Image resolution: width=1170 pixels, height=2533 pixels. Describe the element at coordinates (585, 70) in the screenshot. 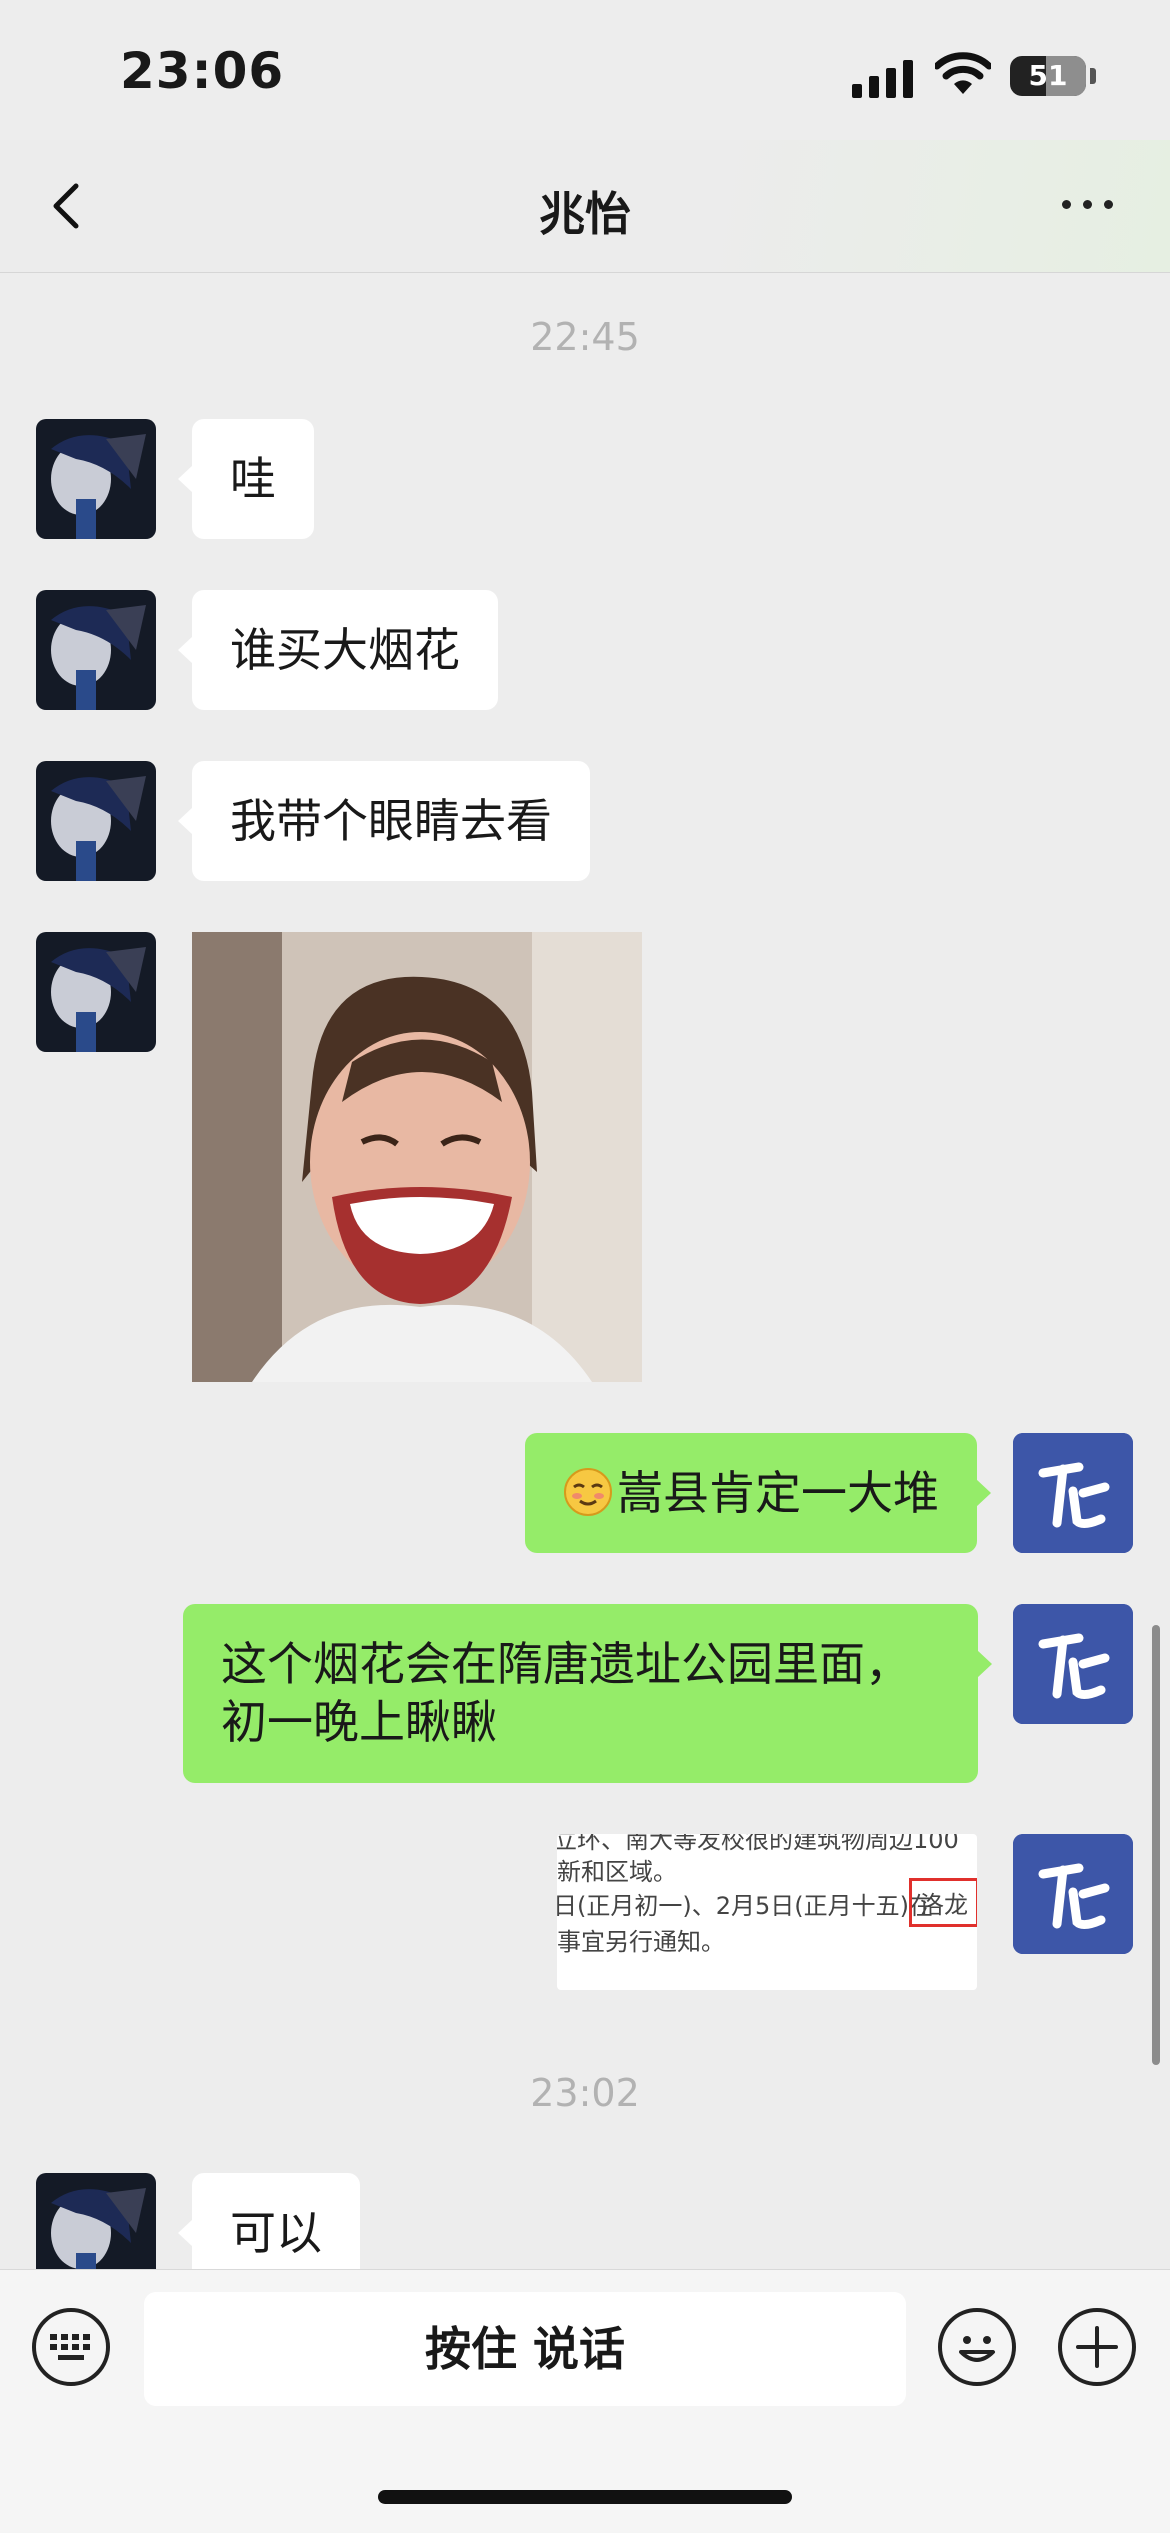

I see `status-bar: 23:06 51` at that location.